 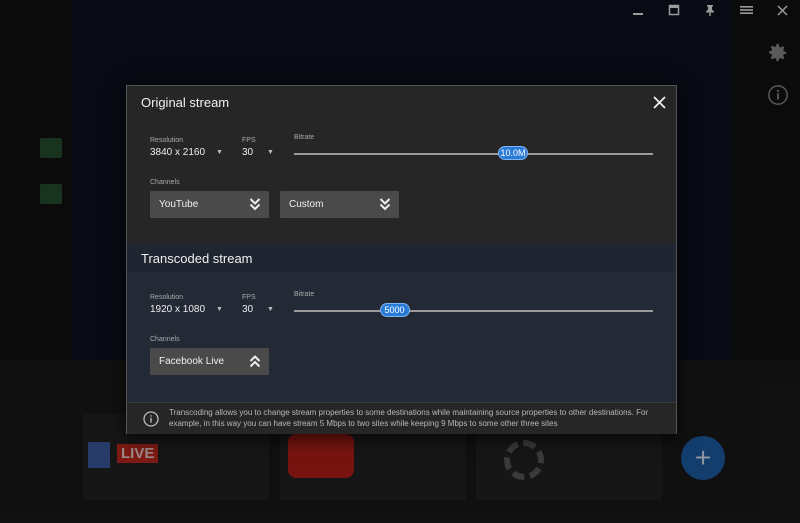 What do you see at coordinates (179, 204) in the screenshot?
I see `channel-select-label: YouTube` at bounding box center [179, 204].